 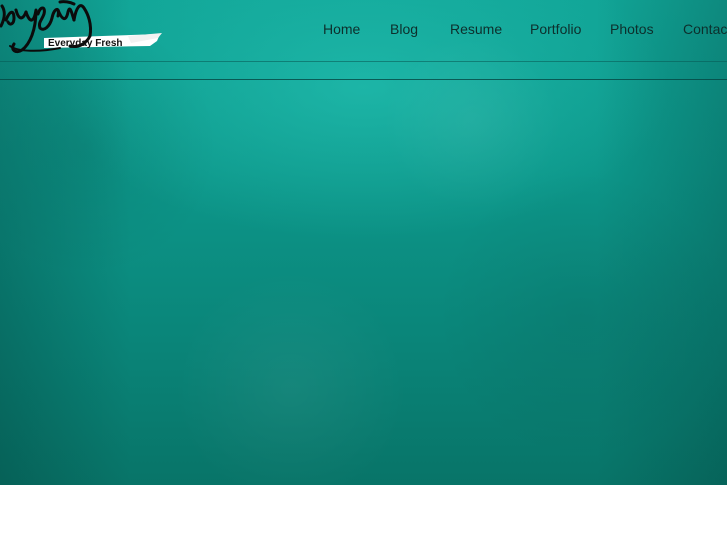 What do you see at coordinates (476, 29) in the screenshot?
I see `nav-resume: Resume` at bounding box center [476, 29].